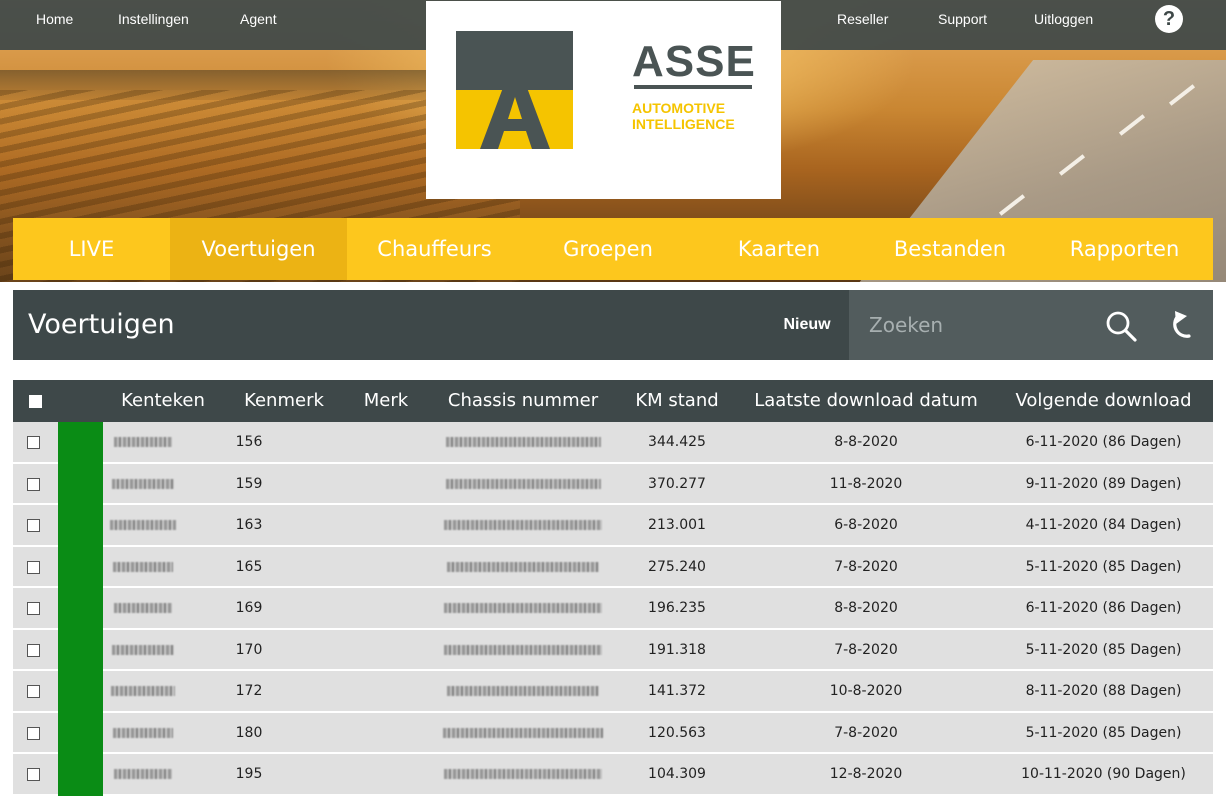  I want to click on table-row: 165 275.240 7-8-2020 5-11-2020 (85 Dagen), so click(613, 567).